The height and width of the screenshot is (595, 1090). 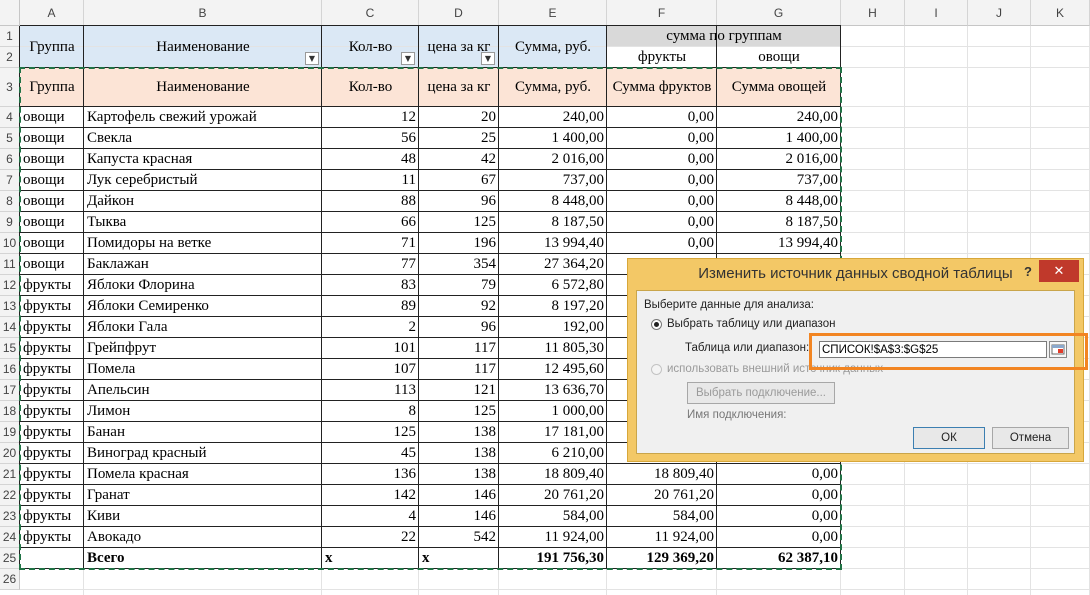 I want to click on column-header: G, so click(x=779, y=13).